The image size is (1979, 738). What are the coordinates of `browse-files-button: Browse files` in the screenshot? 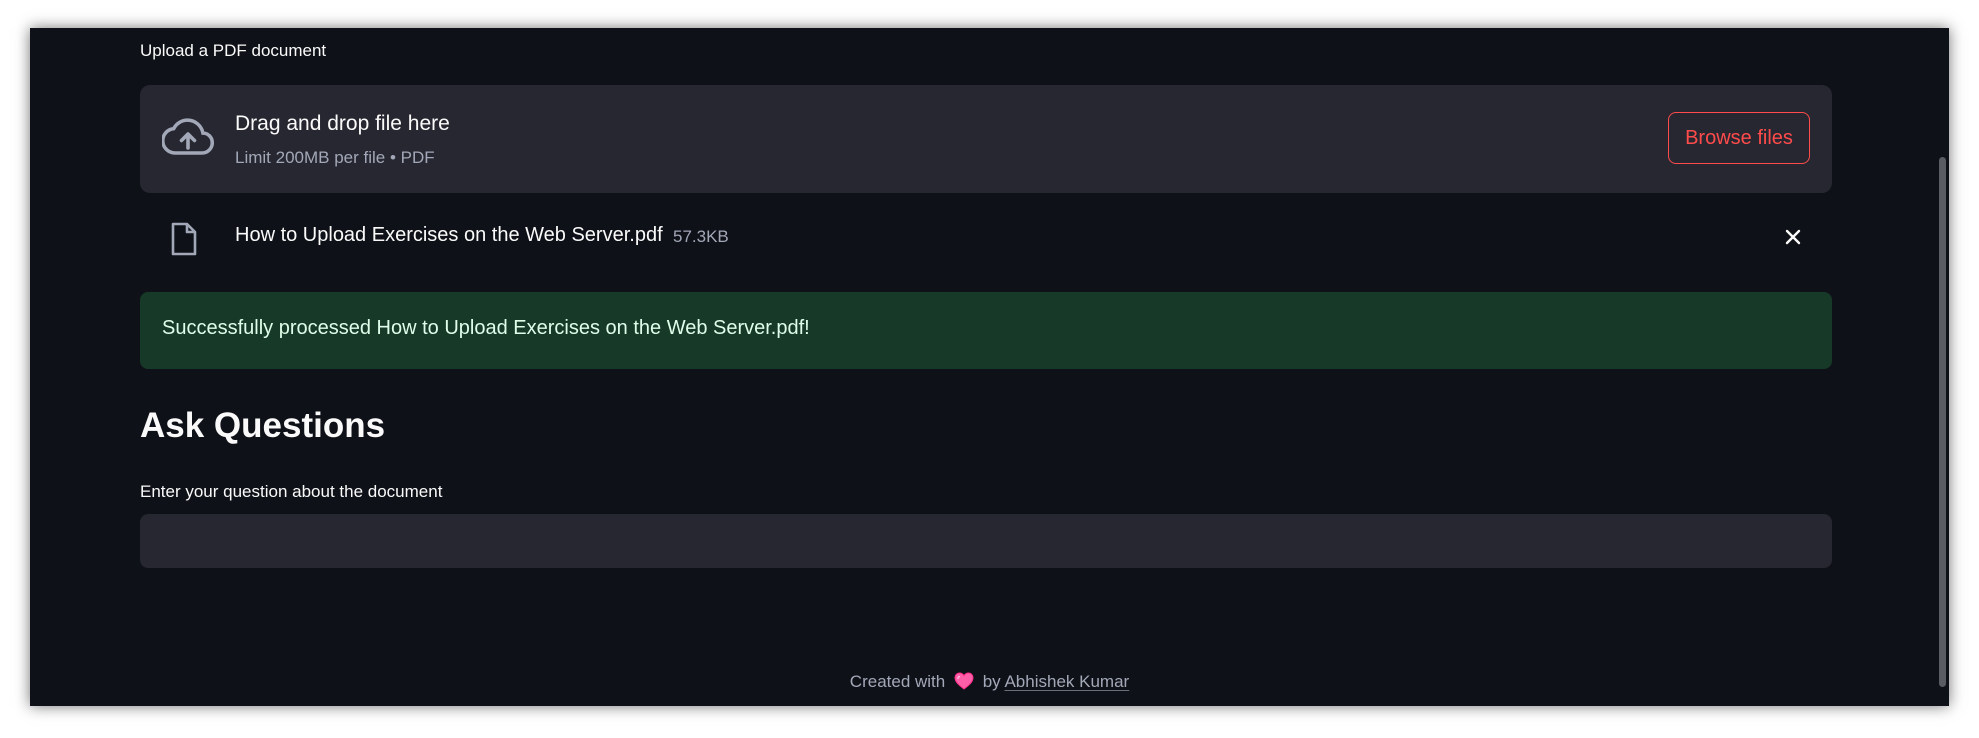 It's located at (1739, 138).